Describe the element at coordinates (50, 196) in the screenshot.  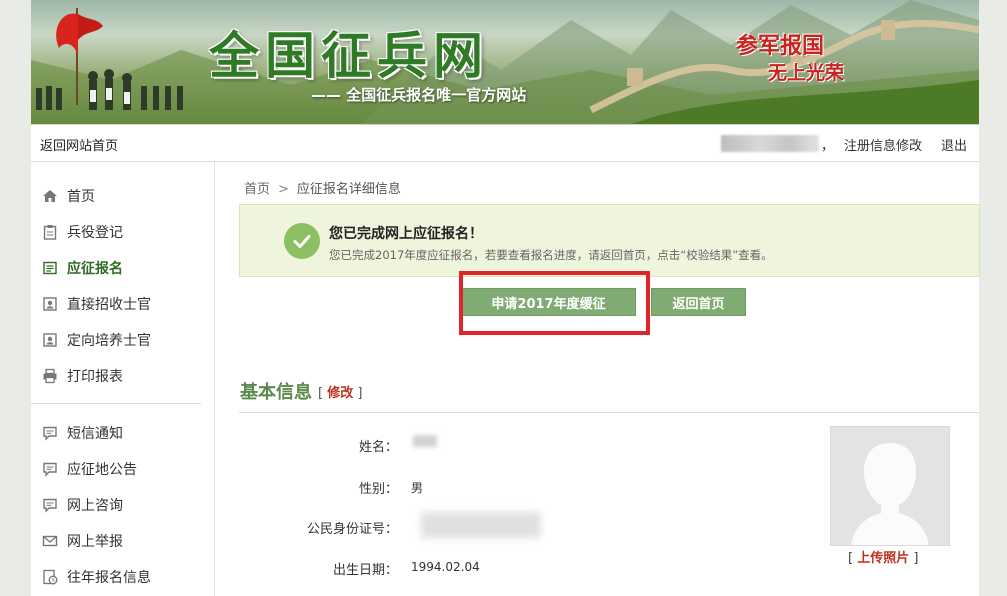
I see `home-icon` at that location.